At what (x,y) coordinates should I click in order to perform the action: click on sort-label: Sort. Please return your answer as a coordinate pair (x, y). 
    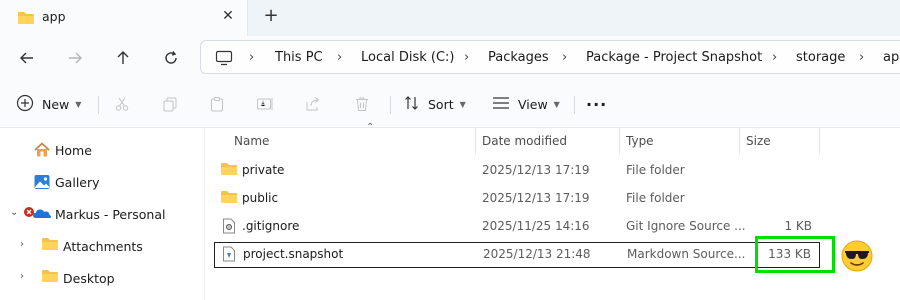
    Looking at the image, I should click on (441, 104).